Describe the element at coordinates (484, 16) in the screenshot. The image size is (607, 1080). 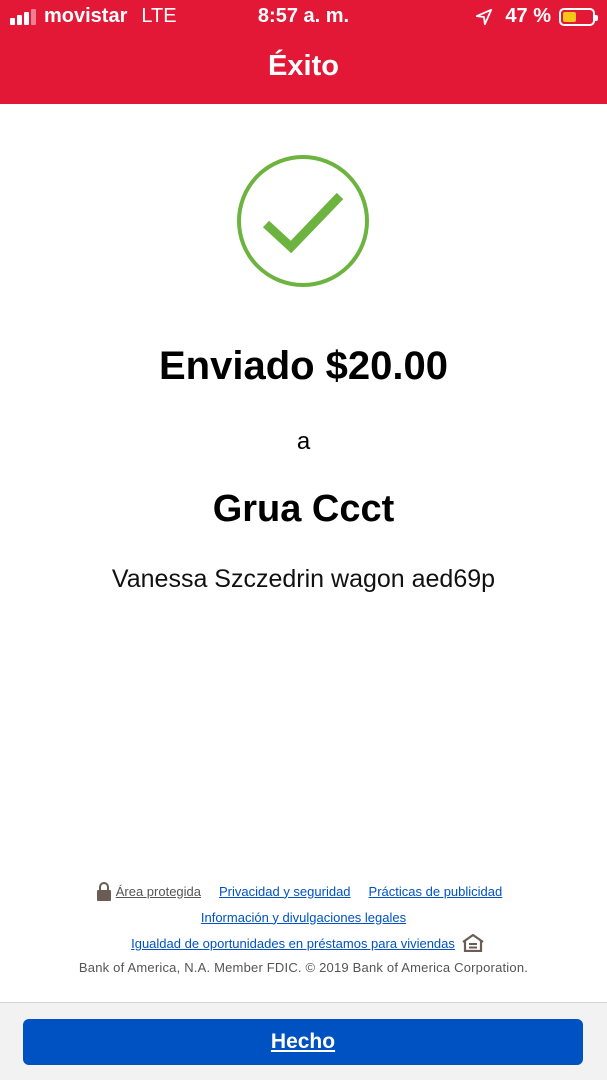
I see `location-arrow-icon` at that location.